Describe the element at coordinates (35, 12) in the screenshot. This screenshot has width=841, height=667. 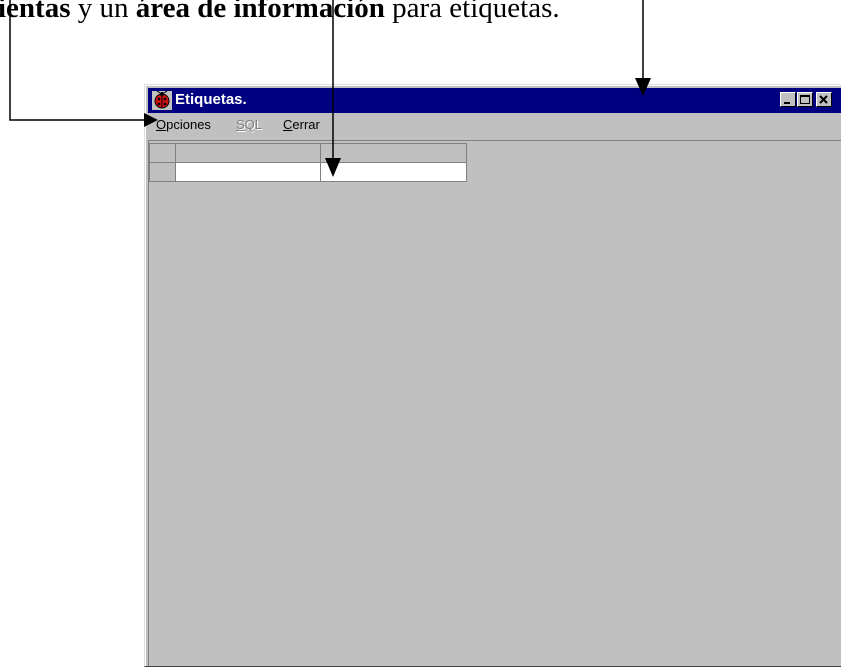
I see `caption-bold-1: ientas` at that location.